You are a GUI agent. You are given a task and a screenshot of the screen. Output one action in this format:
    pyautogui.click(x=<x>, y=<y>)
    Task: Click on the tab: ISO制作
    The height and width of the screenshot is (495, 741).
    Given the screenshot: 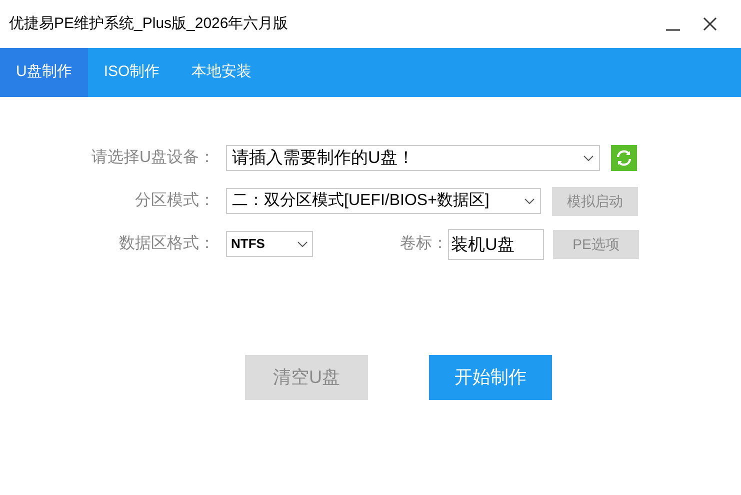 What is the action you would take?
    pyautogui.click(x=132, y=72)
    